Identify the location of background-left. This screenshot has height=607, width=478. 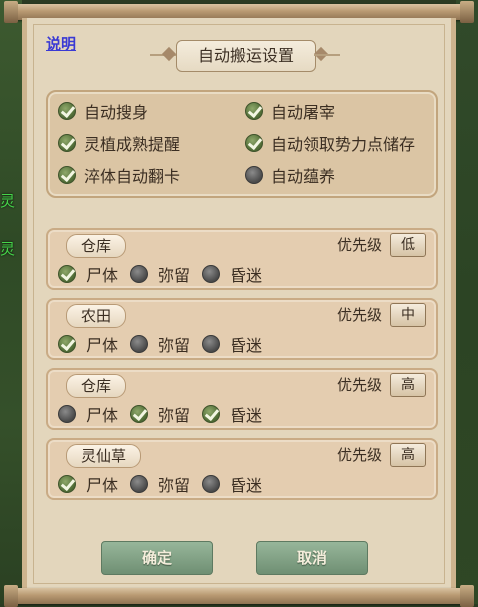
(11, 302).